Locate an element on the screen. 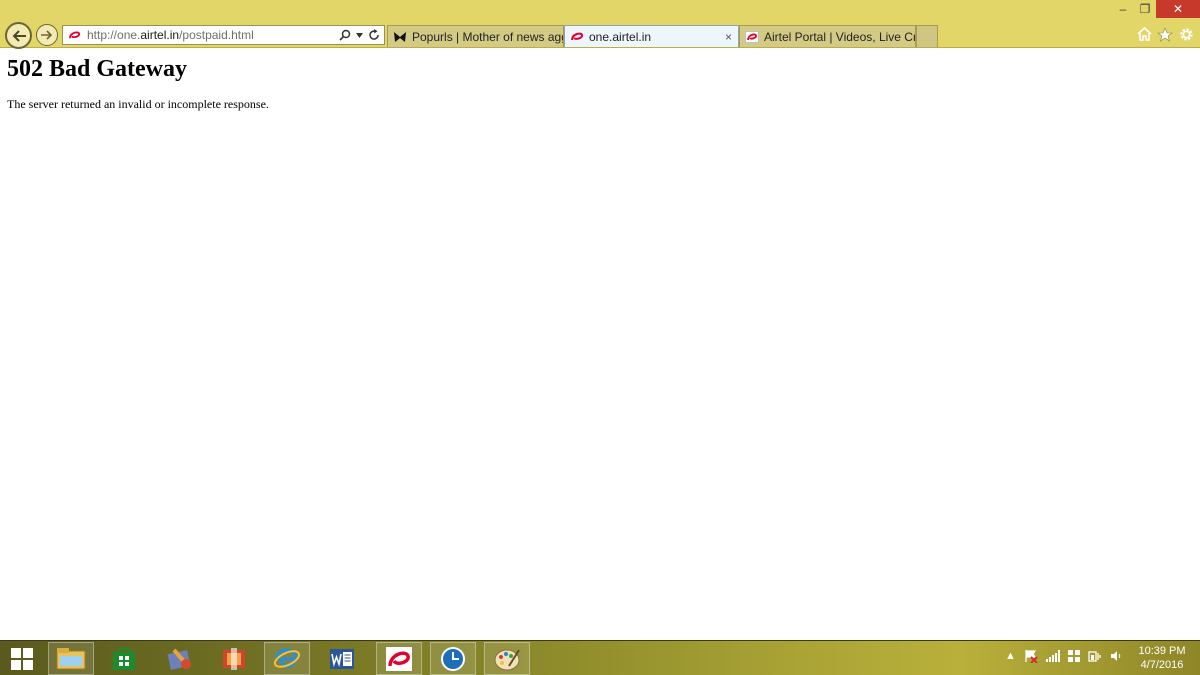 This screenshot has width=1200, height=675. address-tools is located at coordinates (361, 35).